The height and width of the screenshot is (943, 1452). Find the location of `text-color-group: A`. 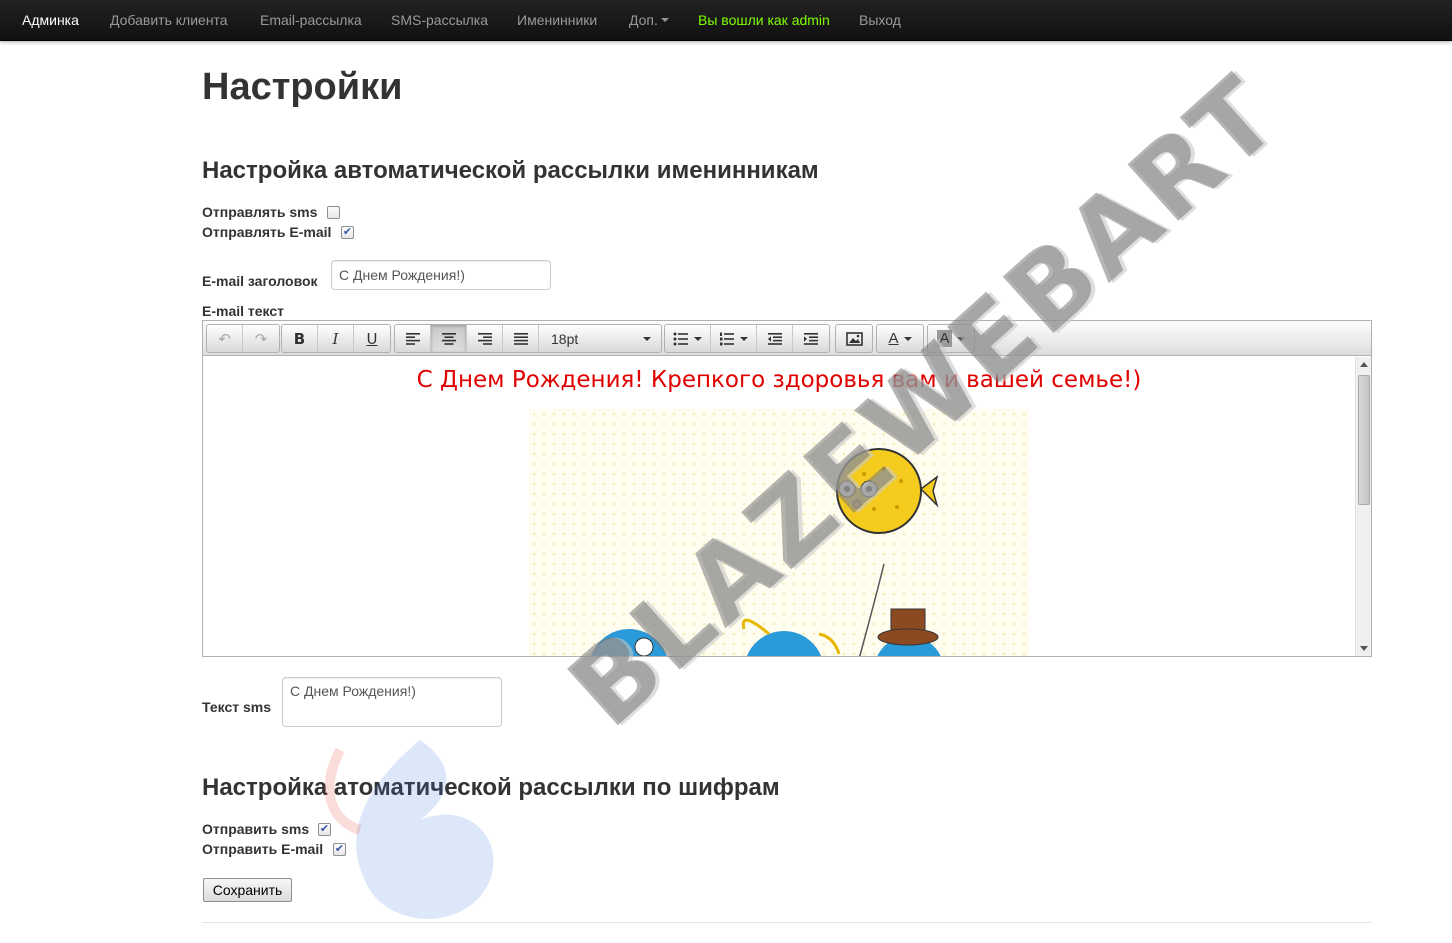

text-color-group: A is located at coordinates (900, 338).